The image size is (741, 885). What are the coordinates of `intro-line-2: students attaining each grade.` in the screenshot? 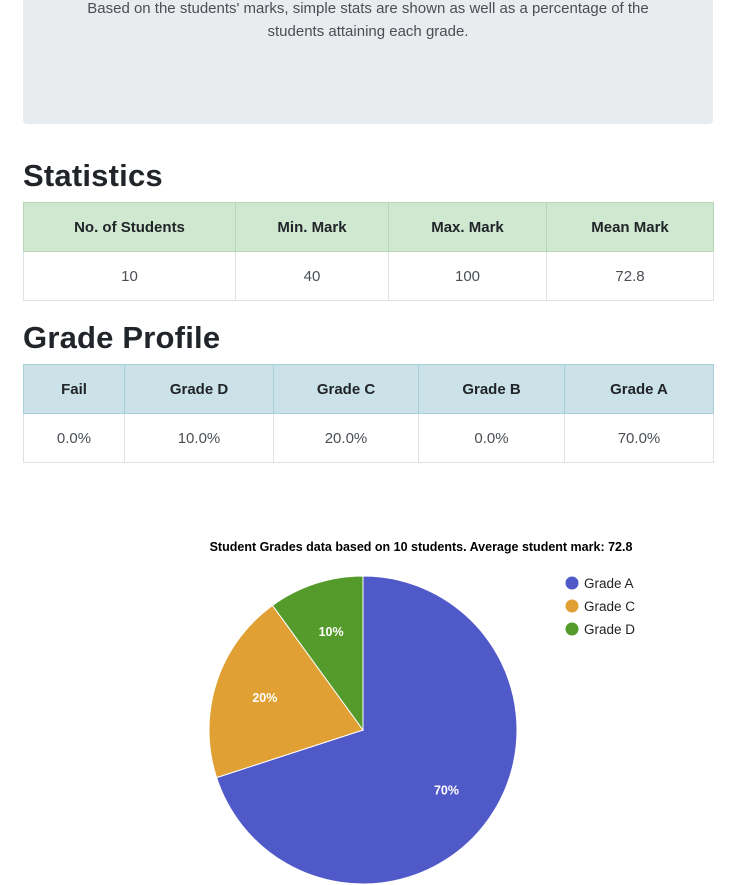 It's located at (368, 31).